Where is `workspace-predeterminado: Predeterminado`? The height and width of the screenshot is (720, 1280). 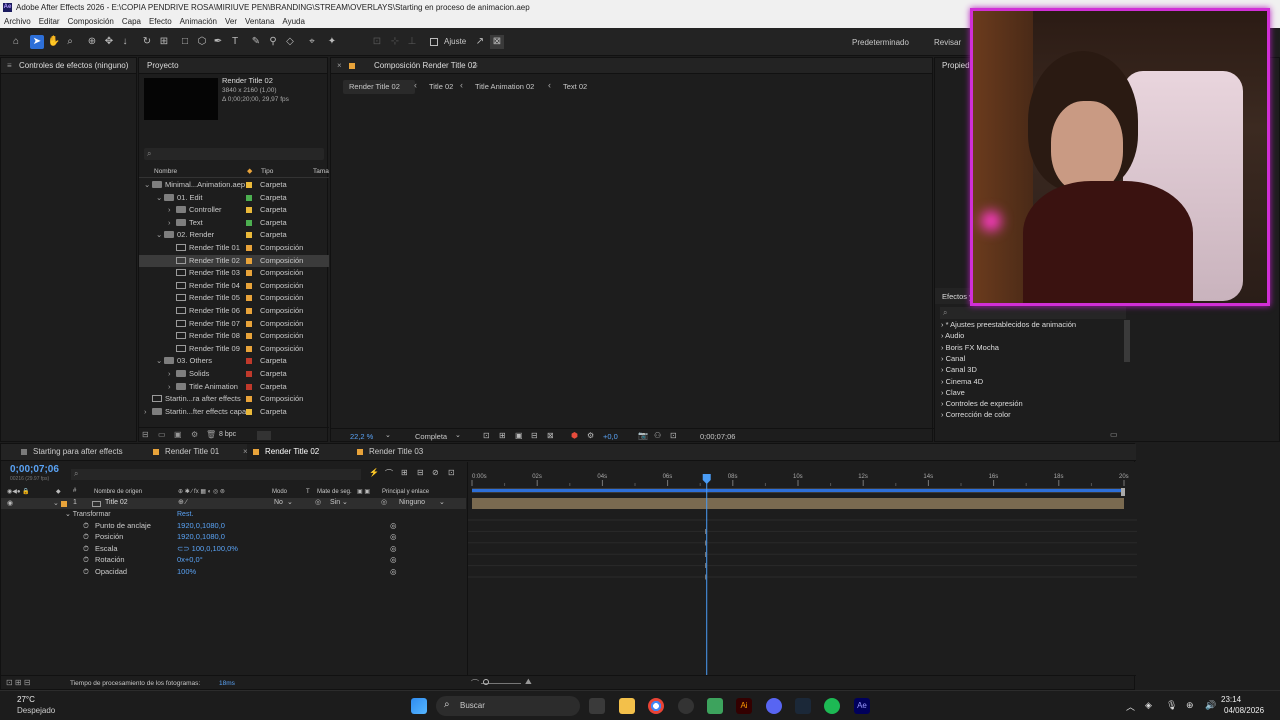 workspace-predeterminado: Predeterminado is located at coordinates (880, 42).